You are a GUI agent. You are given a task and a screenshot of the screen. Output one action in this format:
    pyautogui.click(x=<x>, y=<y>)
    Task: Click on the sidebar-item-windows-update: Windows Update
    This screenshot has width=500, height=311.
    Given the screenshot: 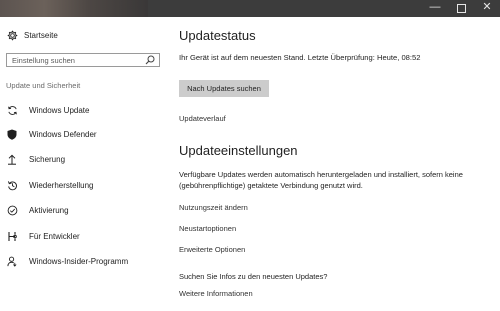 What is the action you would take?
    pyautogui.click(x=84, y=110)
    